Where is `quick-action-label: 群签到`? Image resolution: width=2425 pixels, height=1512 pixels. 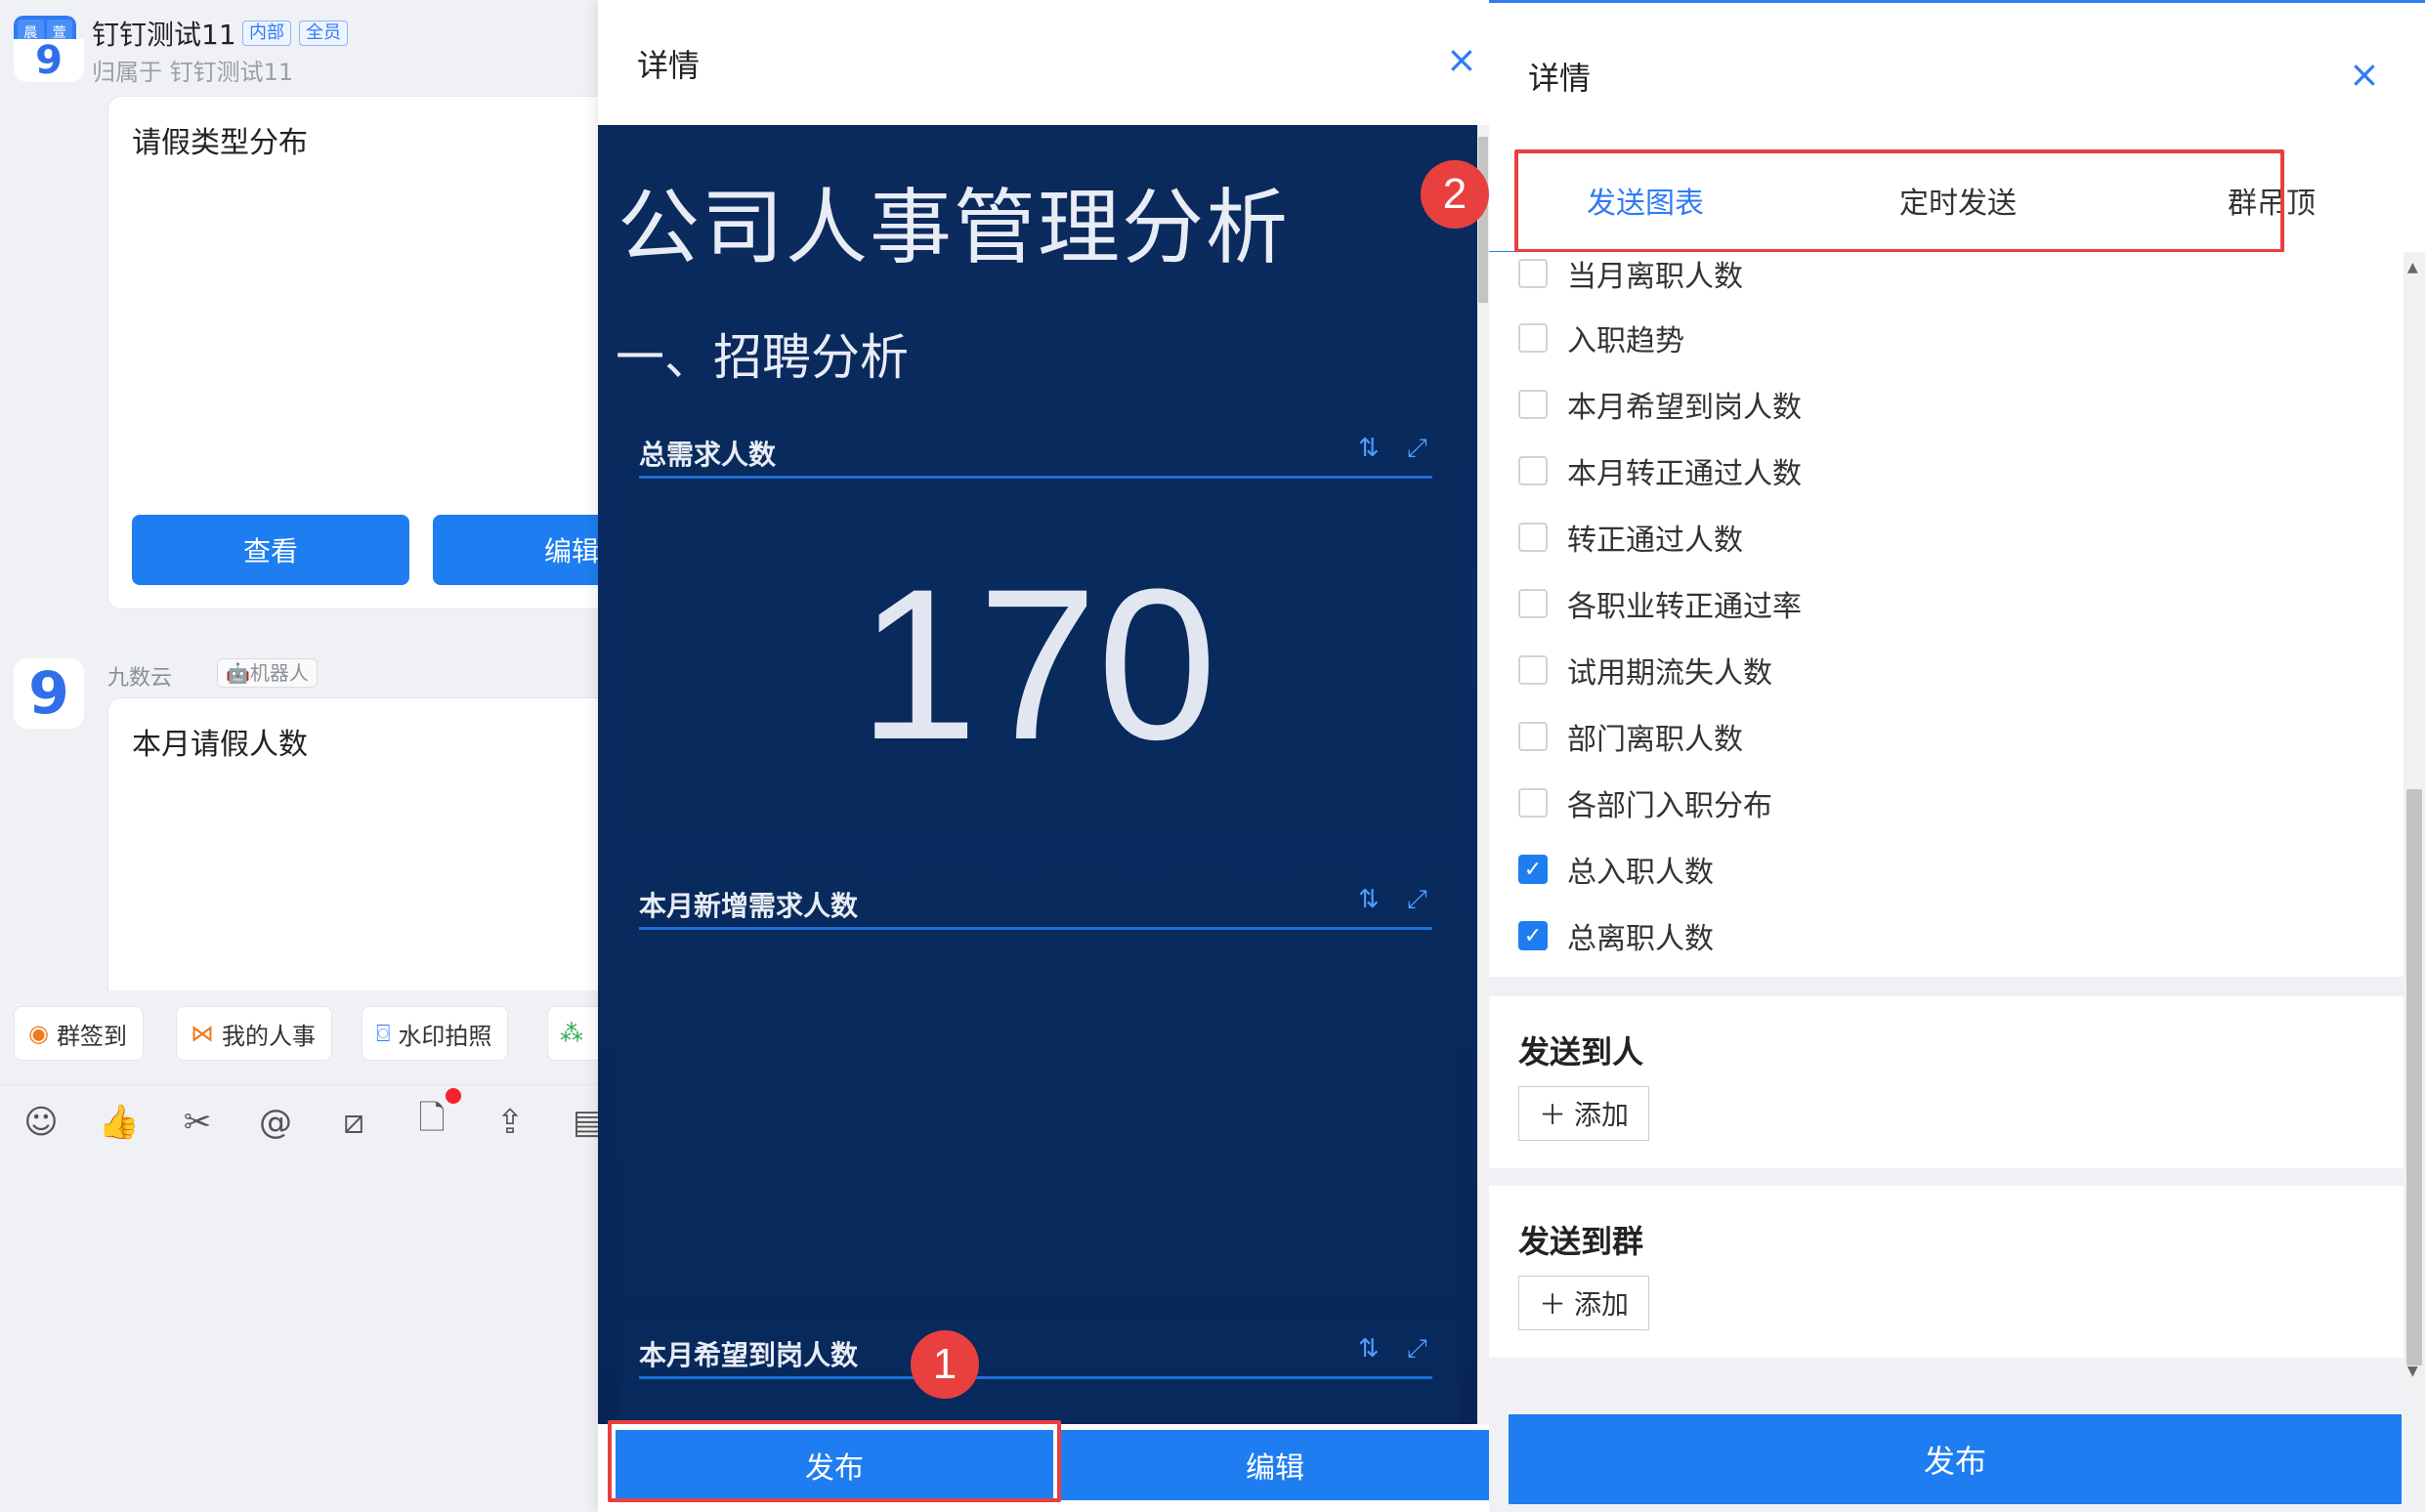 quick-action-label: 群签到 is located at coordinates (91, 1036).